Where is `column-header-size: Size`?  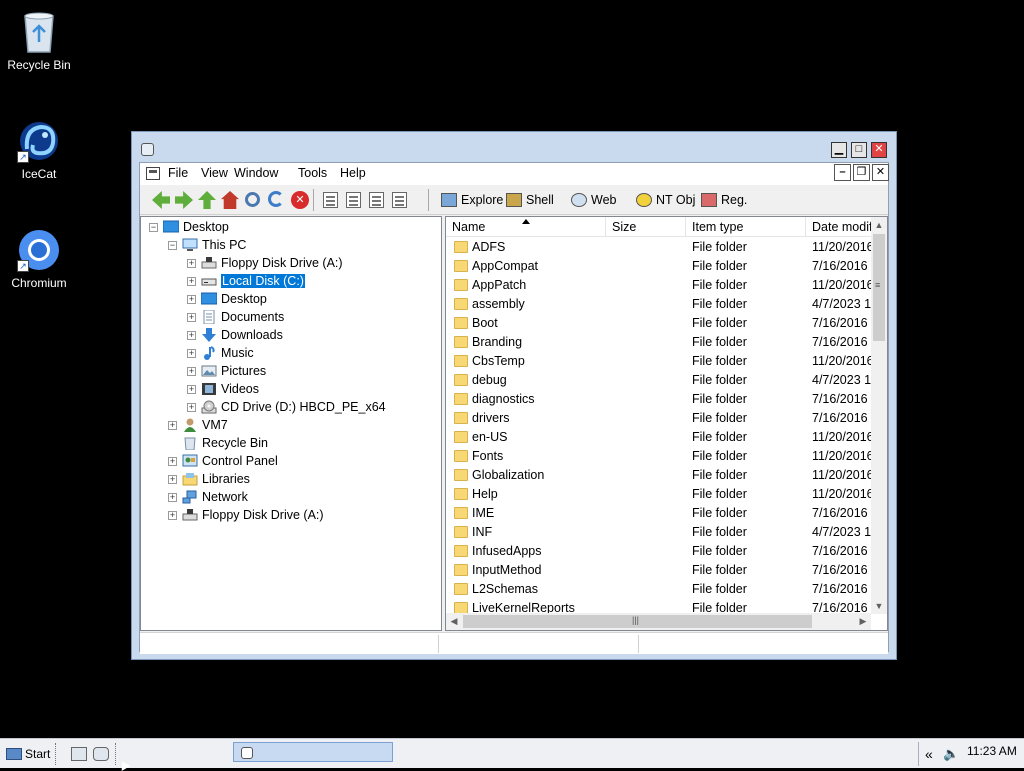 column-header-size: Size is located at coordinates (646, 227).